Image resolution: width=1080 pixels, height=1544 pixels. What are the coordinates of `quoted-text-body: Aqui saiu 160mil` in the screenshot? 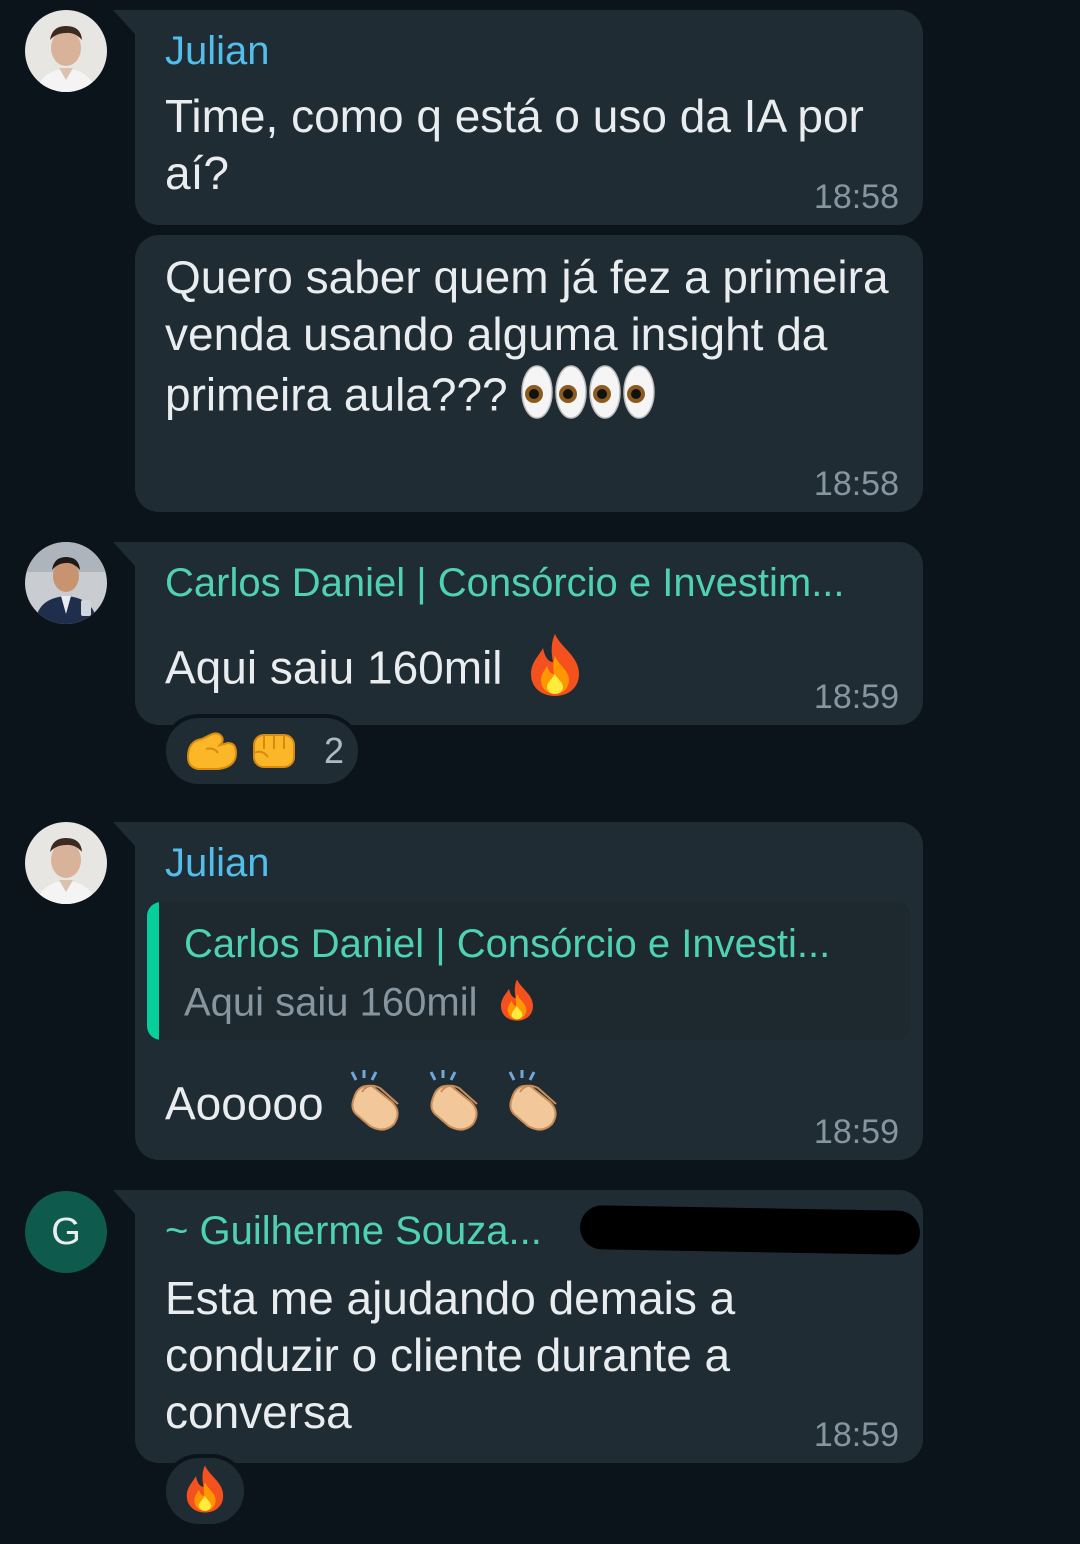 It's located at (331, 1002).